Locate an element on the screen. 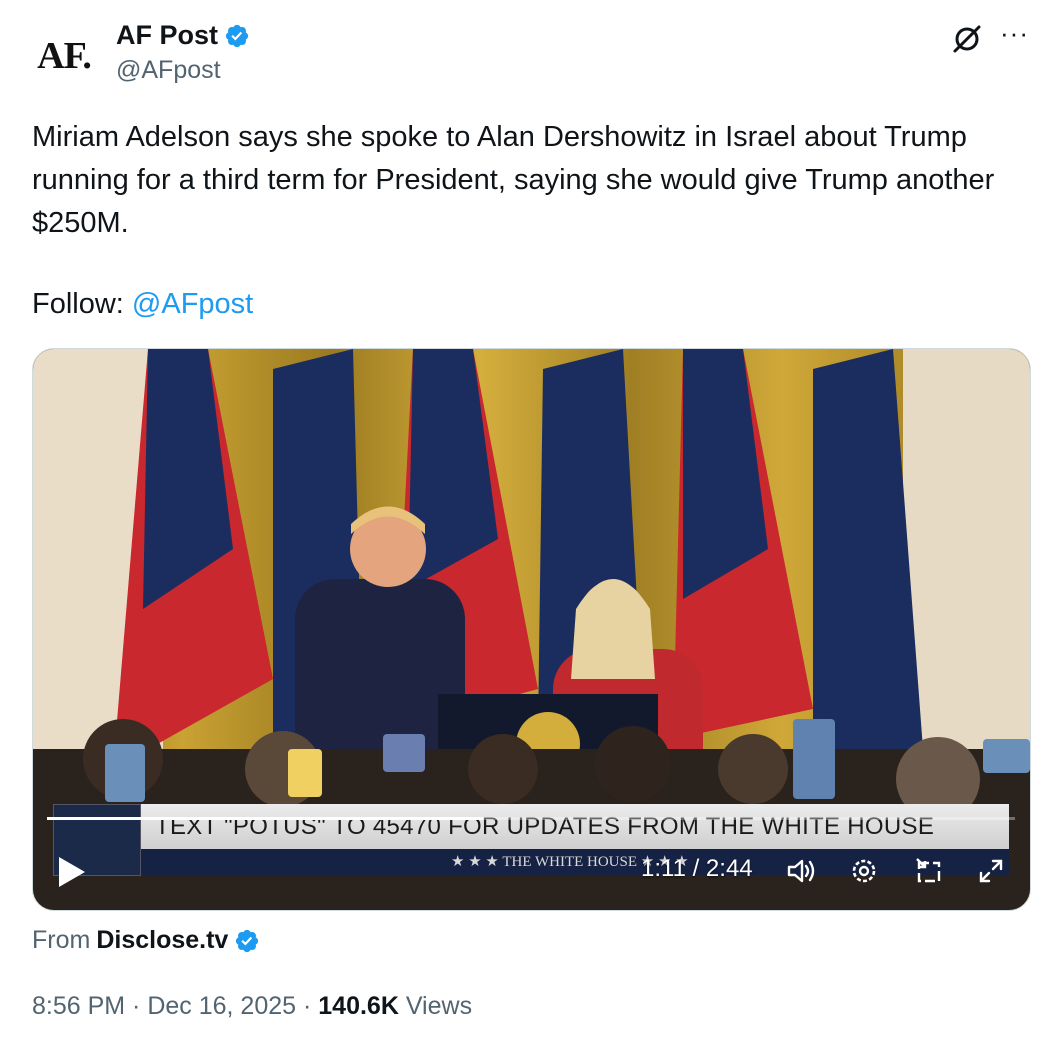 This screenshot has height=1052, width=1058. display-name: AF Post is located at coordinates (167, 35).